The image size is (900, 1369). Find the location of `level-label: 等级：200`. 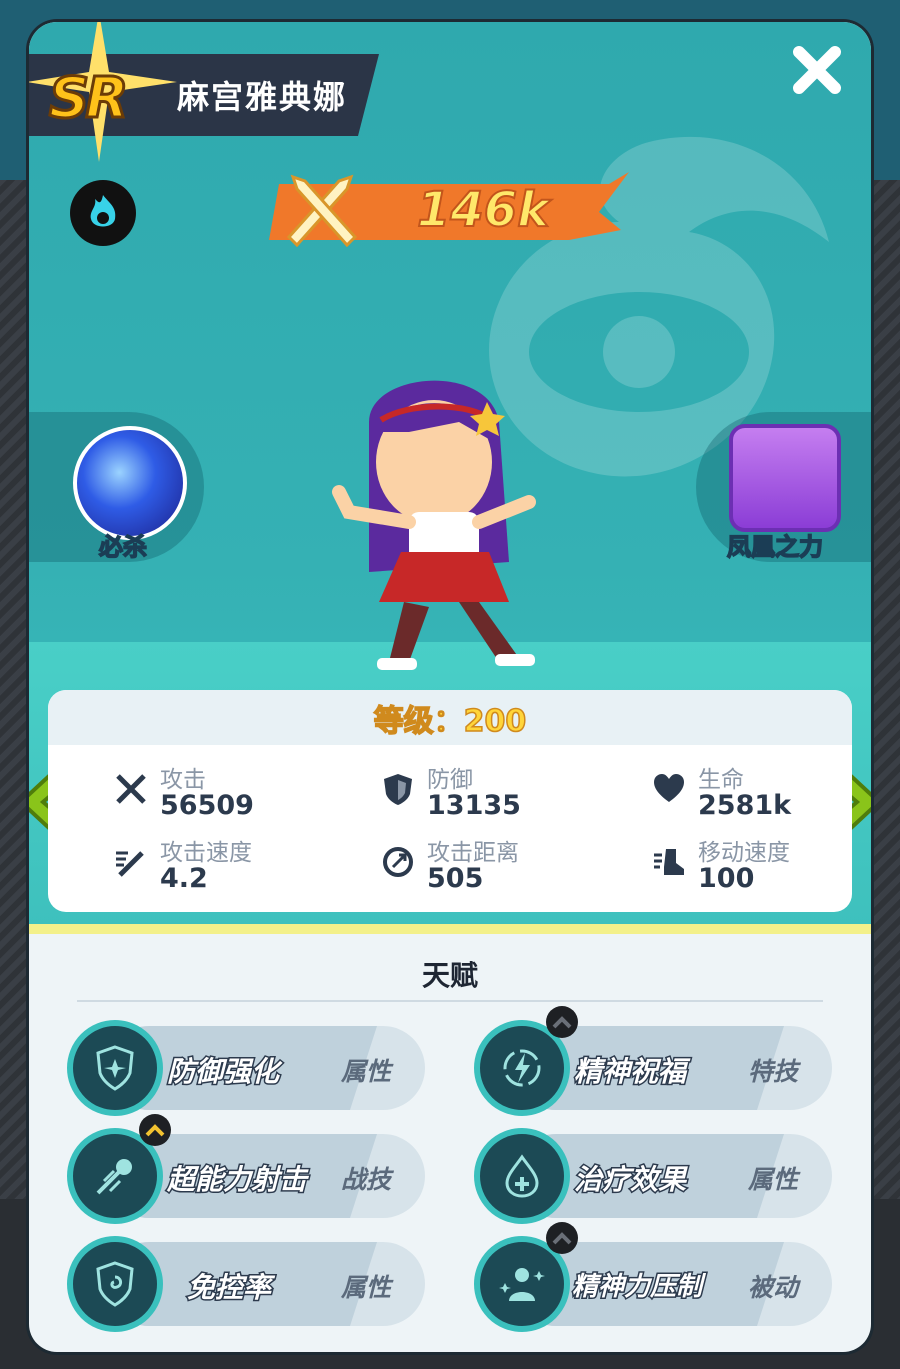

level-label: 等级：200 is located at coordinates (450, 717).